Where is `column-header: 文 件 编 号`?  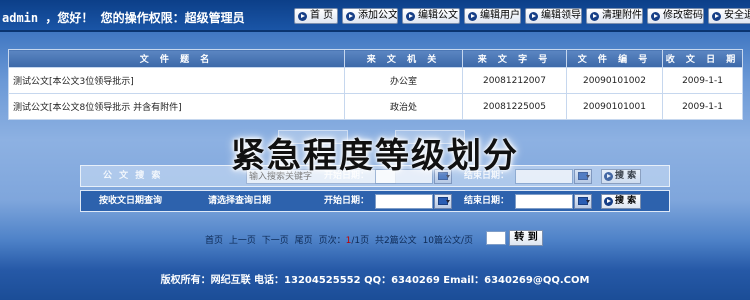 column-header: 文 件 编 号 is located at coordinates (614, 58).